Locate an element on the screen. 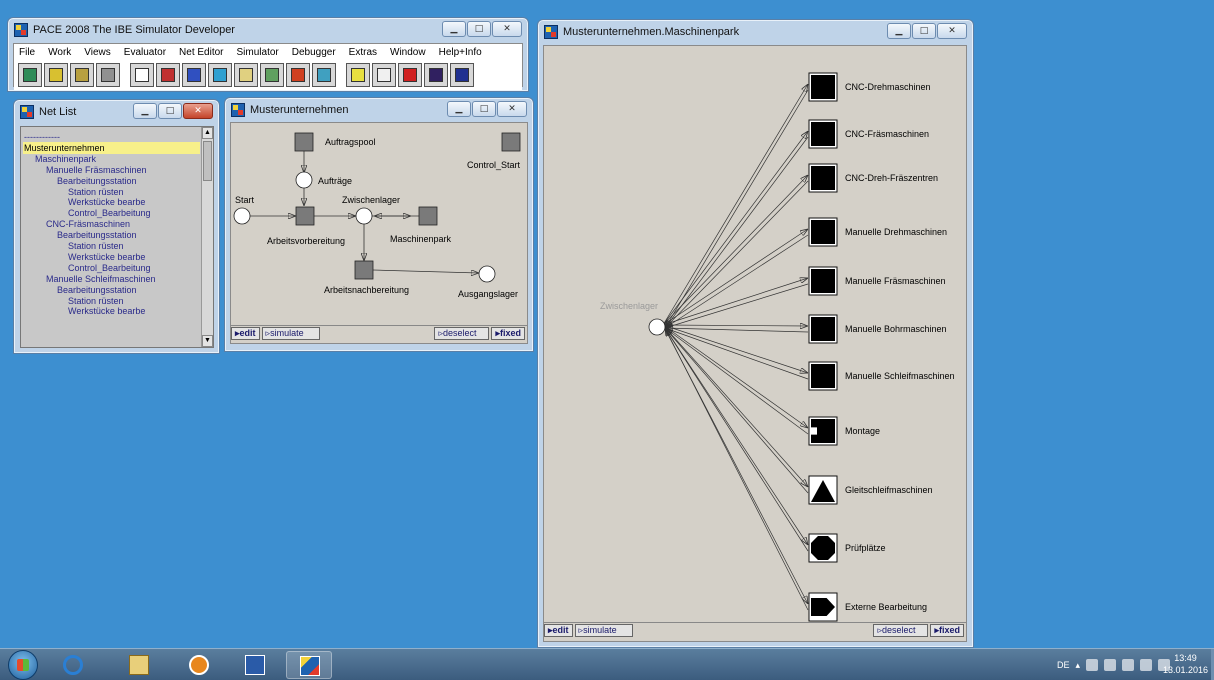 This screenshot has height=680, width=1214. open-tool-button is located at coordinates (56, 75).